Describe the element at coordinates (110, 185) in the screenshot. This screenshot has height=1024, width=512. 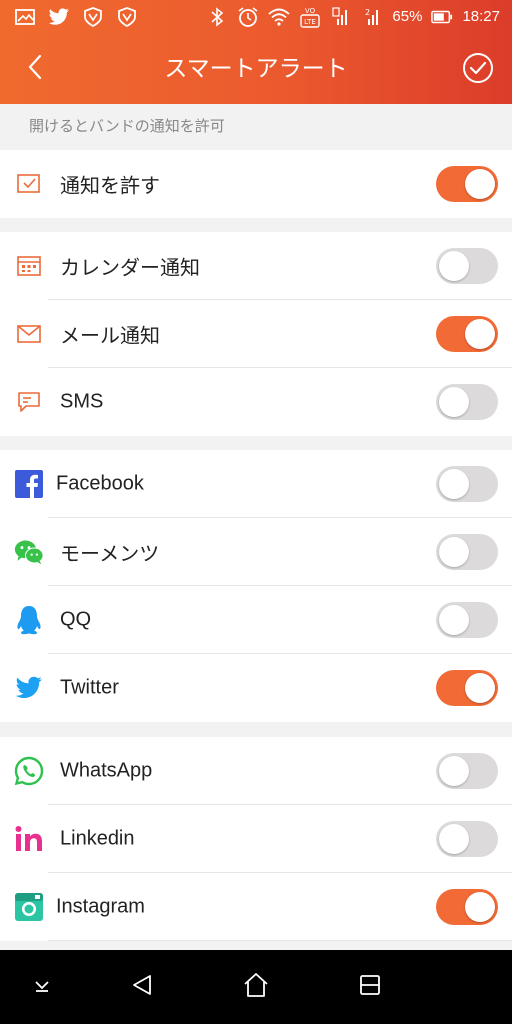
I see `setting-label: 通知を許す` at that location.